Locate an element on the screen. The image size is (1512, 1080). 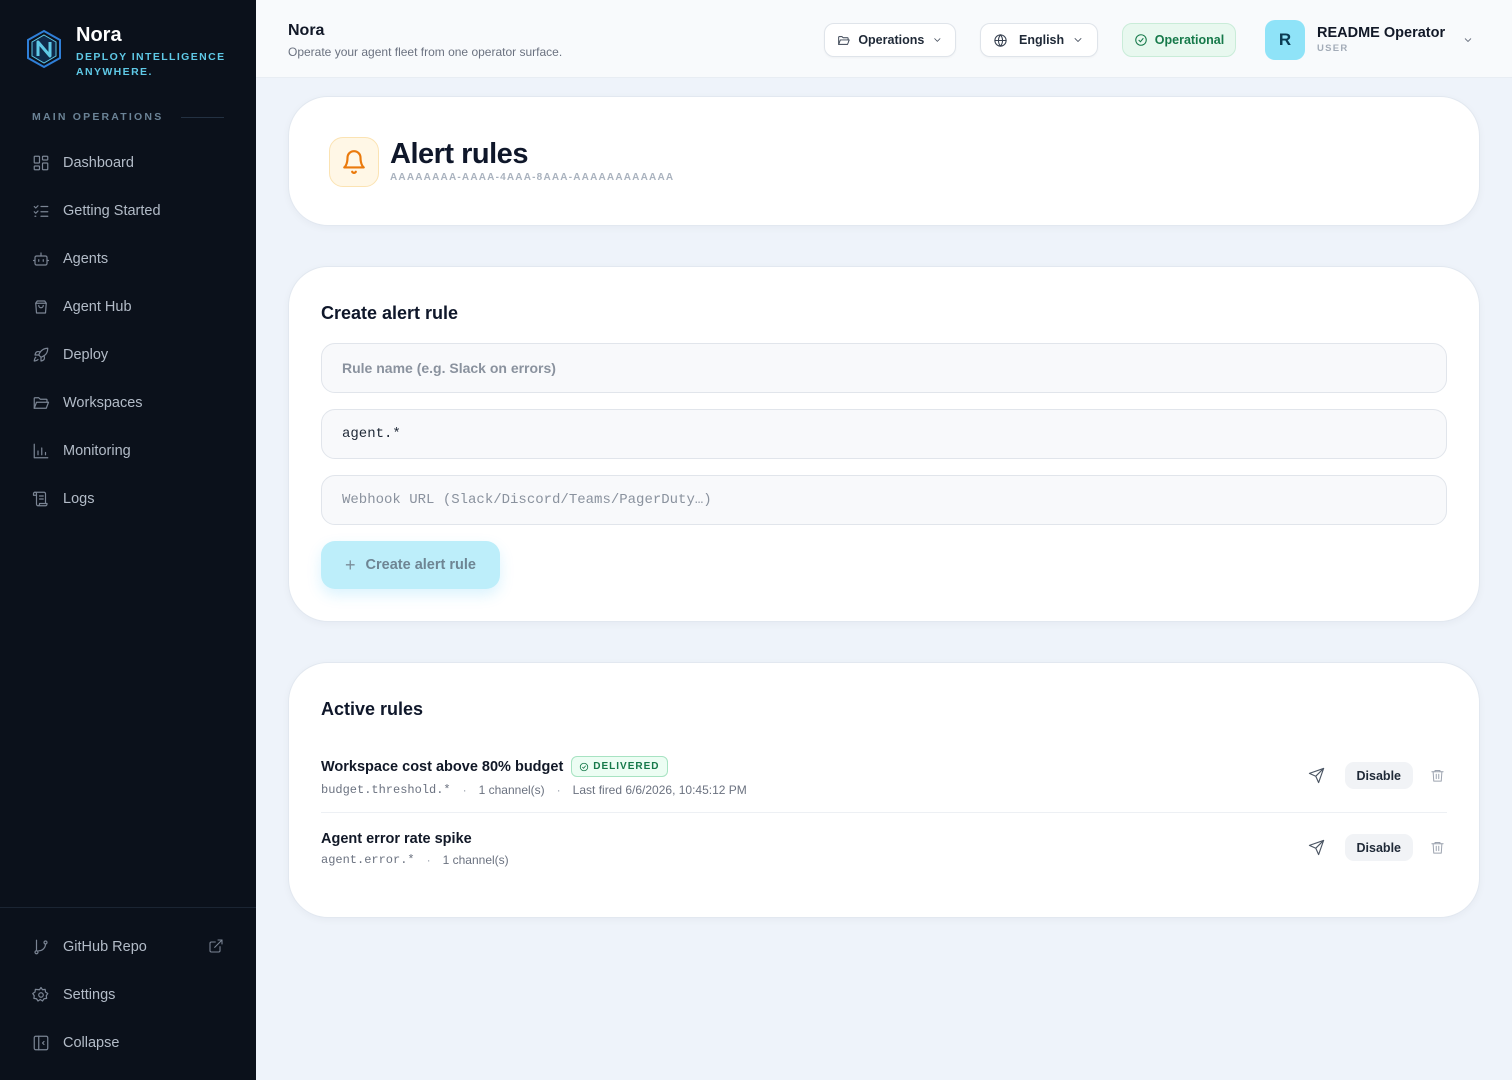
rule-pattern: budget.threshold.* is located at coordinates (386, 790).